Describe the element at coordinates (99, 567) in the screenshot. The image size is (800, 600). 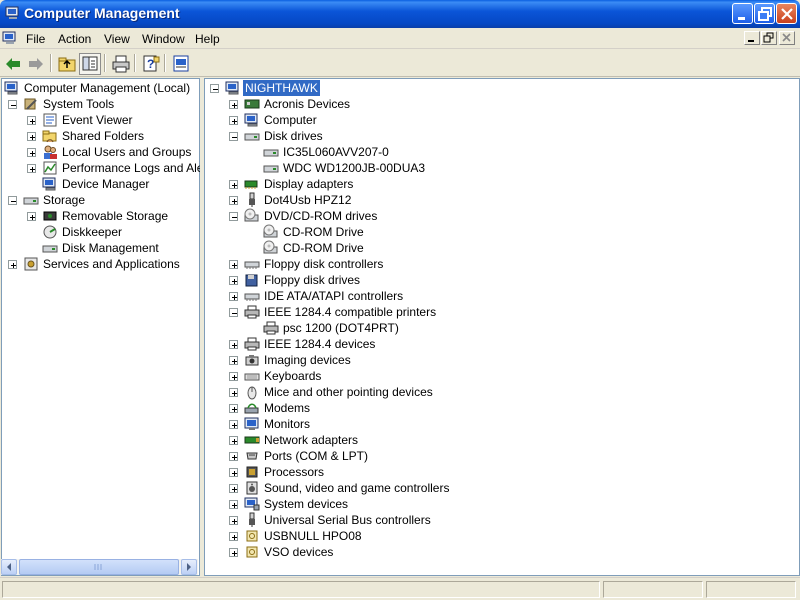
I see `scrollbar-thumb` at that location.